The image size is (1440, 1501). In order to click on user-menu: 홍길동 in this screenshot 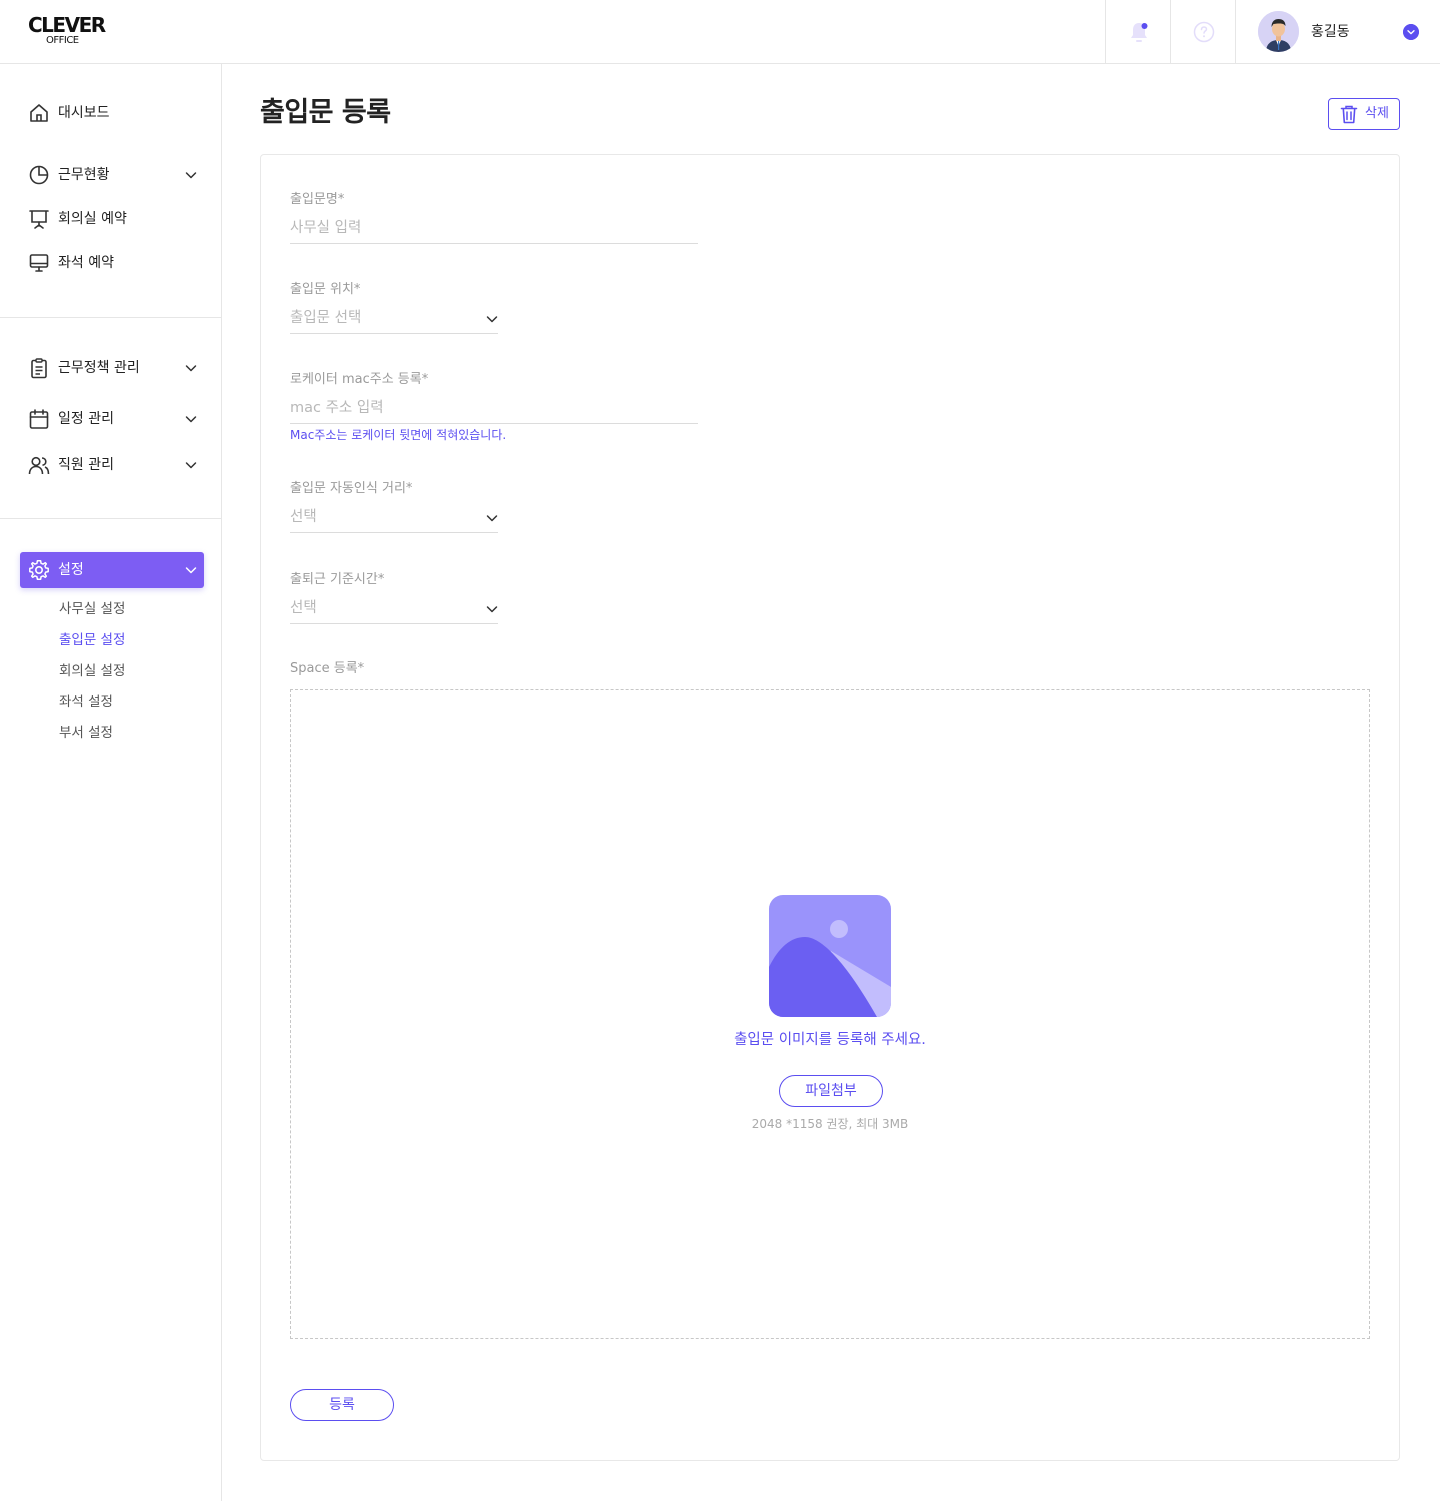, I will do `click(1337, 31)`.